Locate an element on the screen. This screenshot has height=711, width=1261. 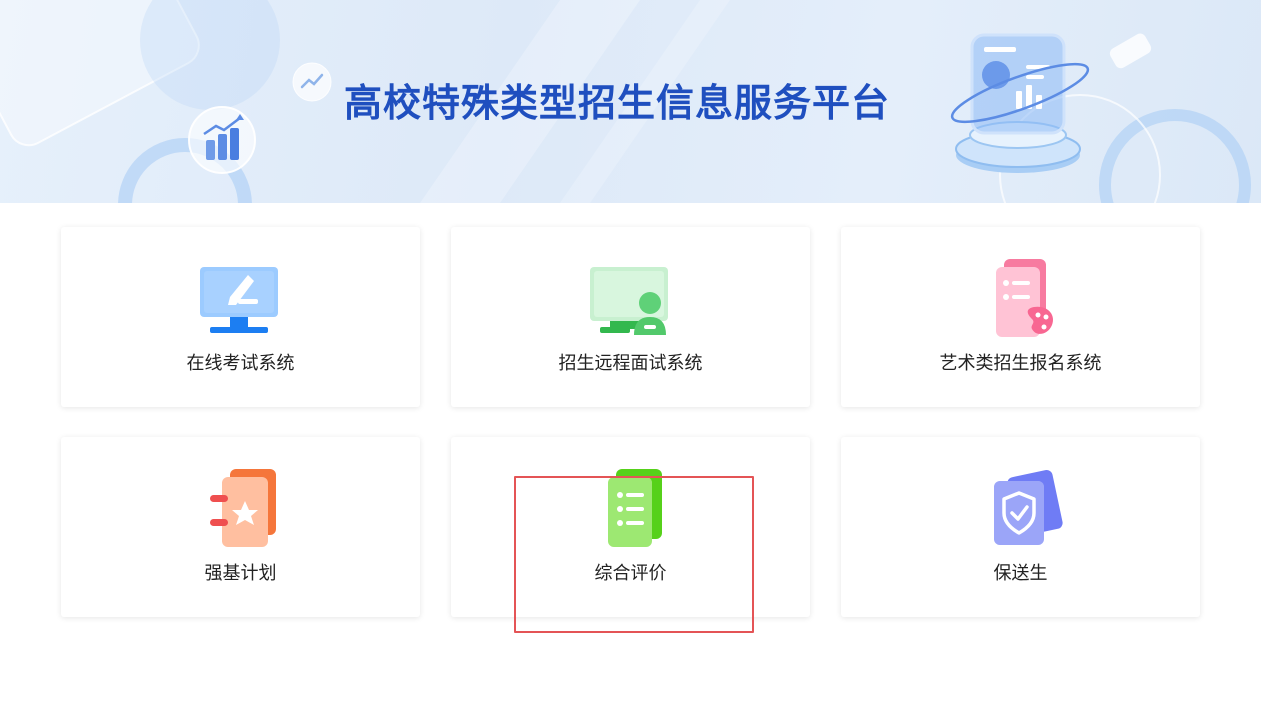
card-comprehensive-evaluation: 综合评价 is located at coordinates (630, 527).